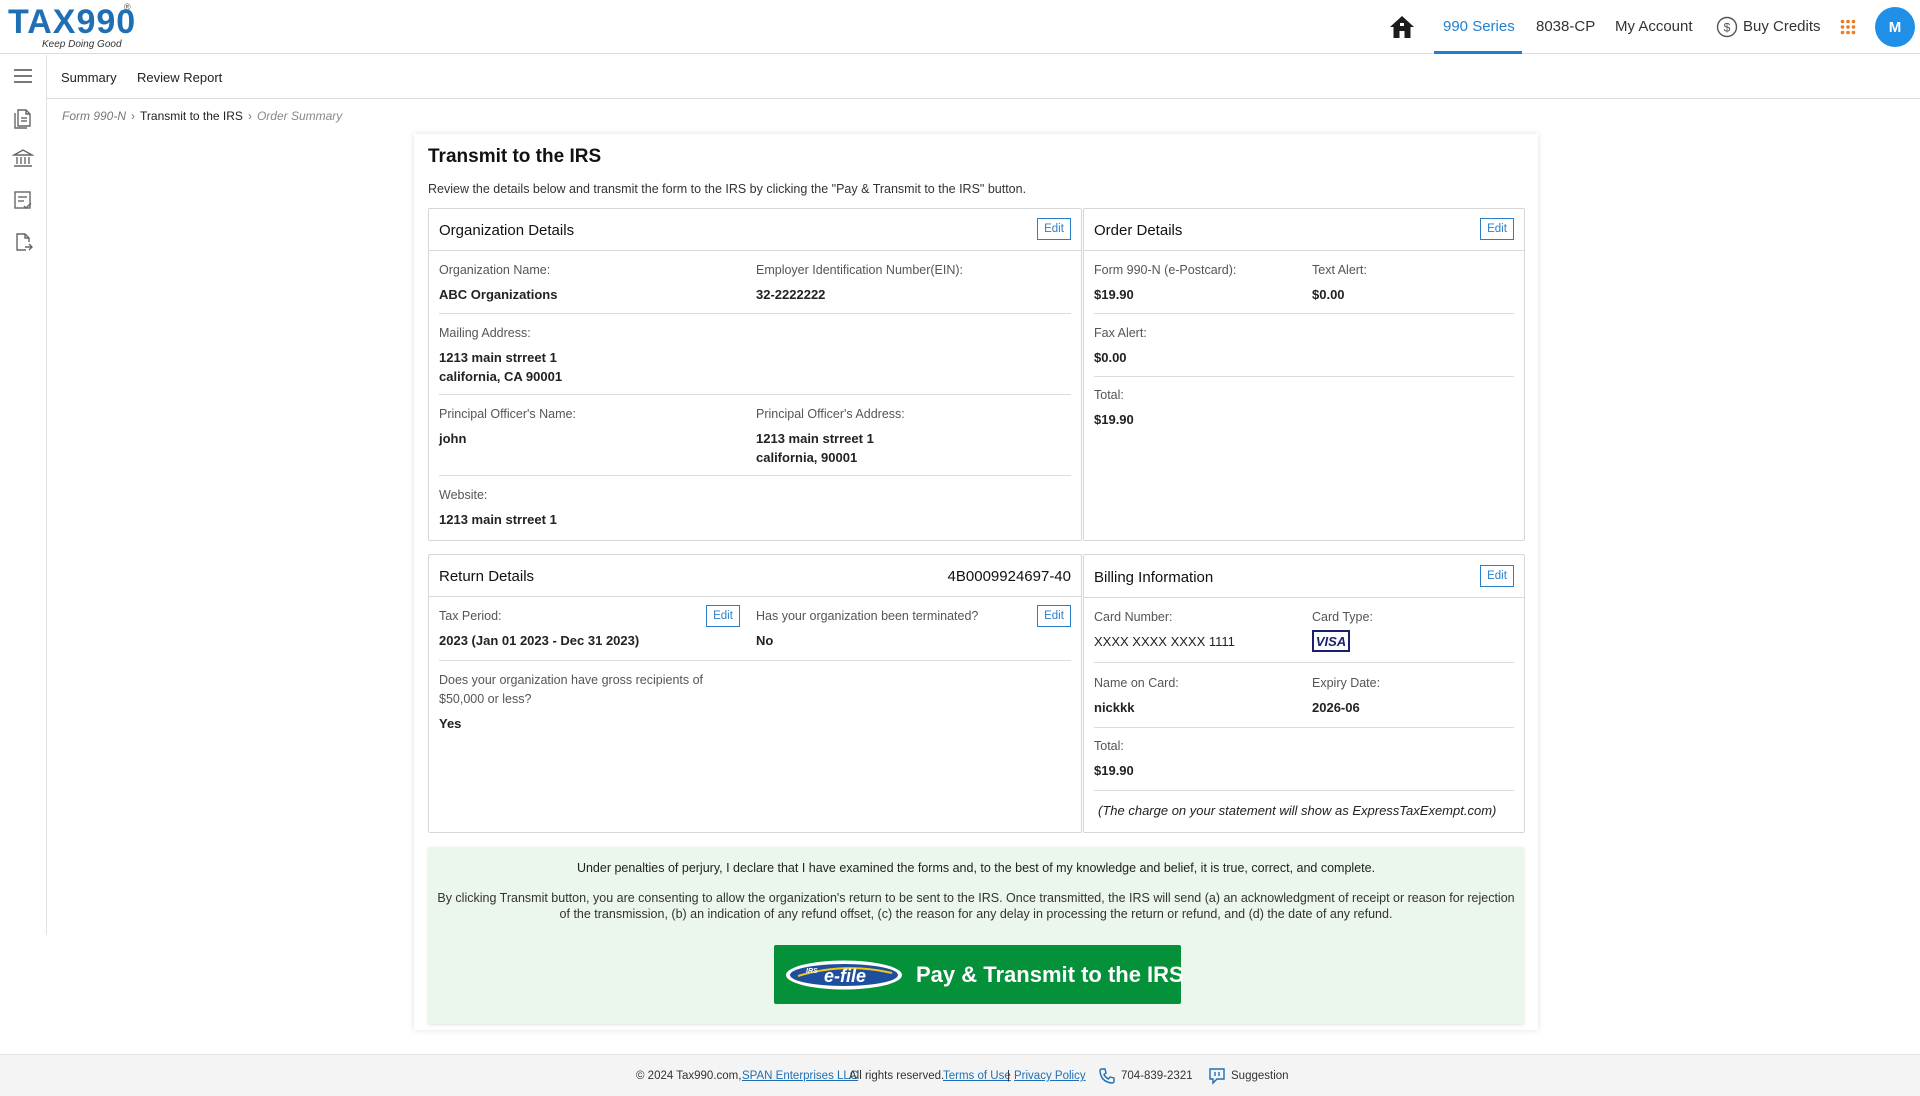 Image resolution: width=1920 pixels, height=1096 pixels. Describe the element at coordinates (23, 118) in the screenshot. I see `document-icon` at that location.